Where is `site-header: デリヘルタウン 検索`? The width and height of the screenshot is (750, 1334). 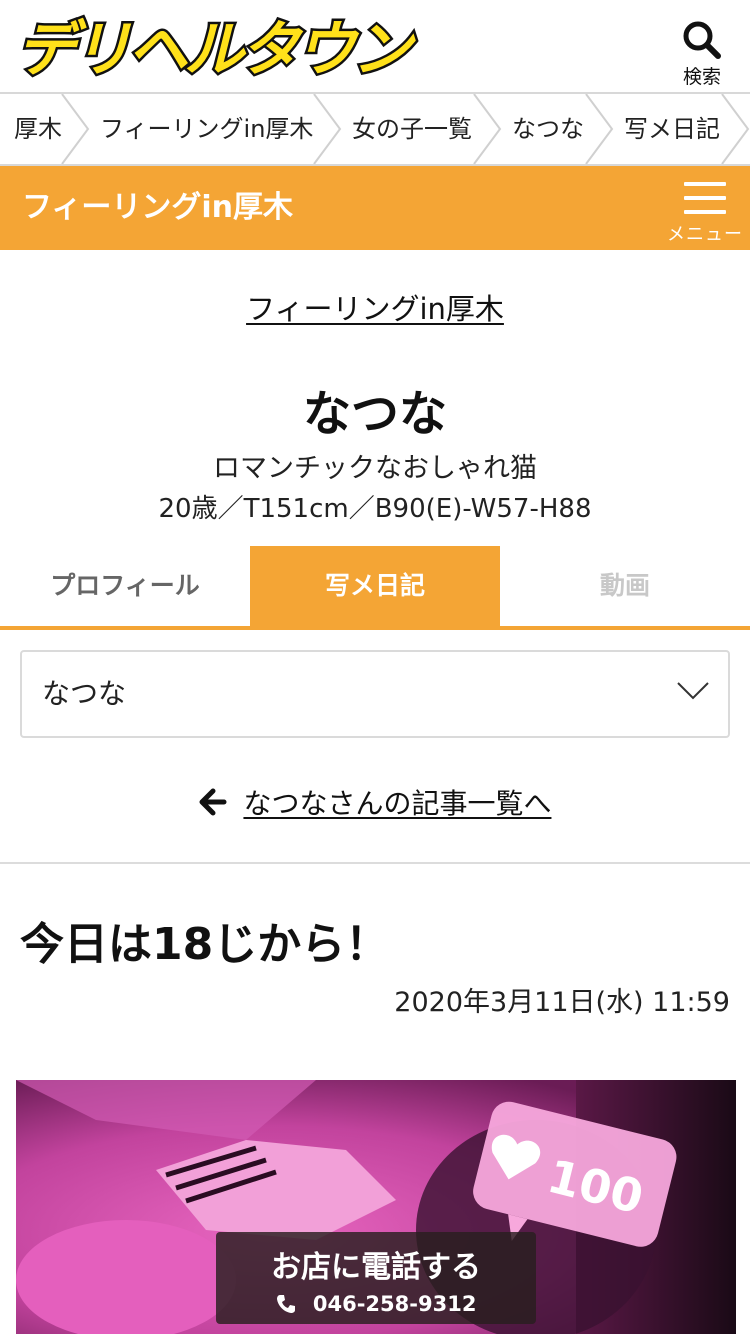 site-header: デリヘルタウン 検索 is located at coordinates (375, 46).